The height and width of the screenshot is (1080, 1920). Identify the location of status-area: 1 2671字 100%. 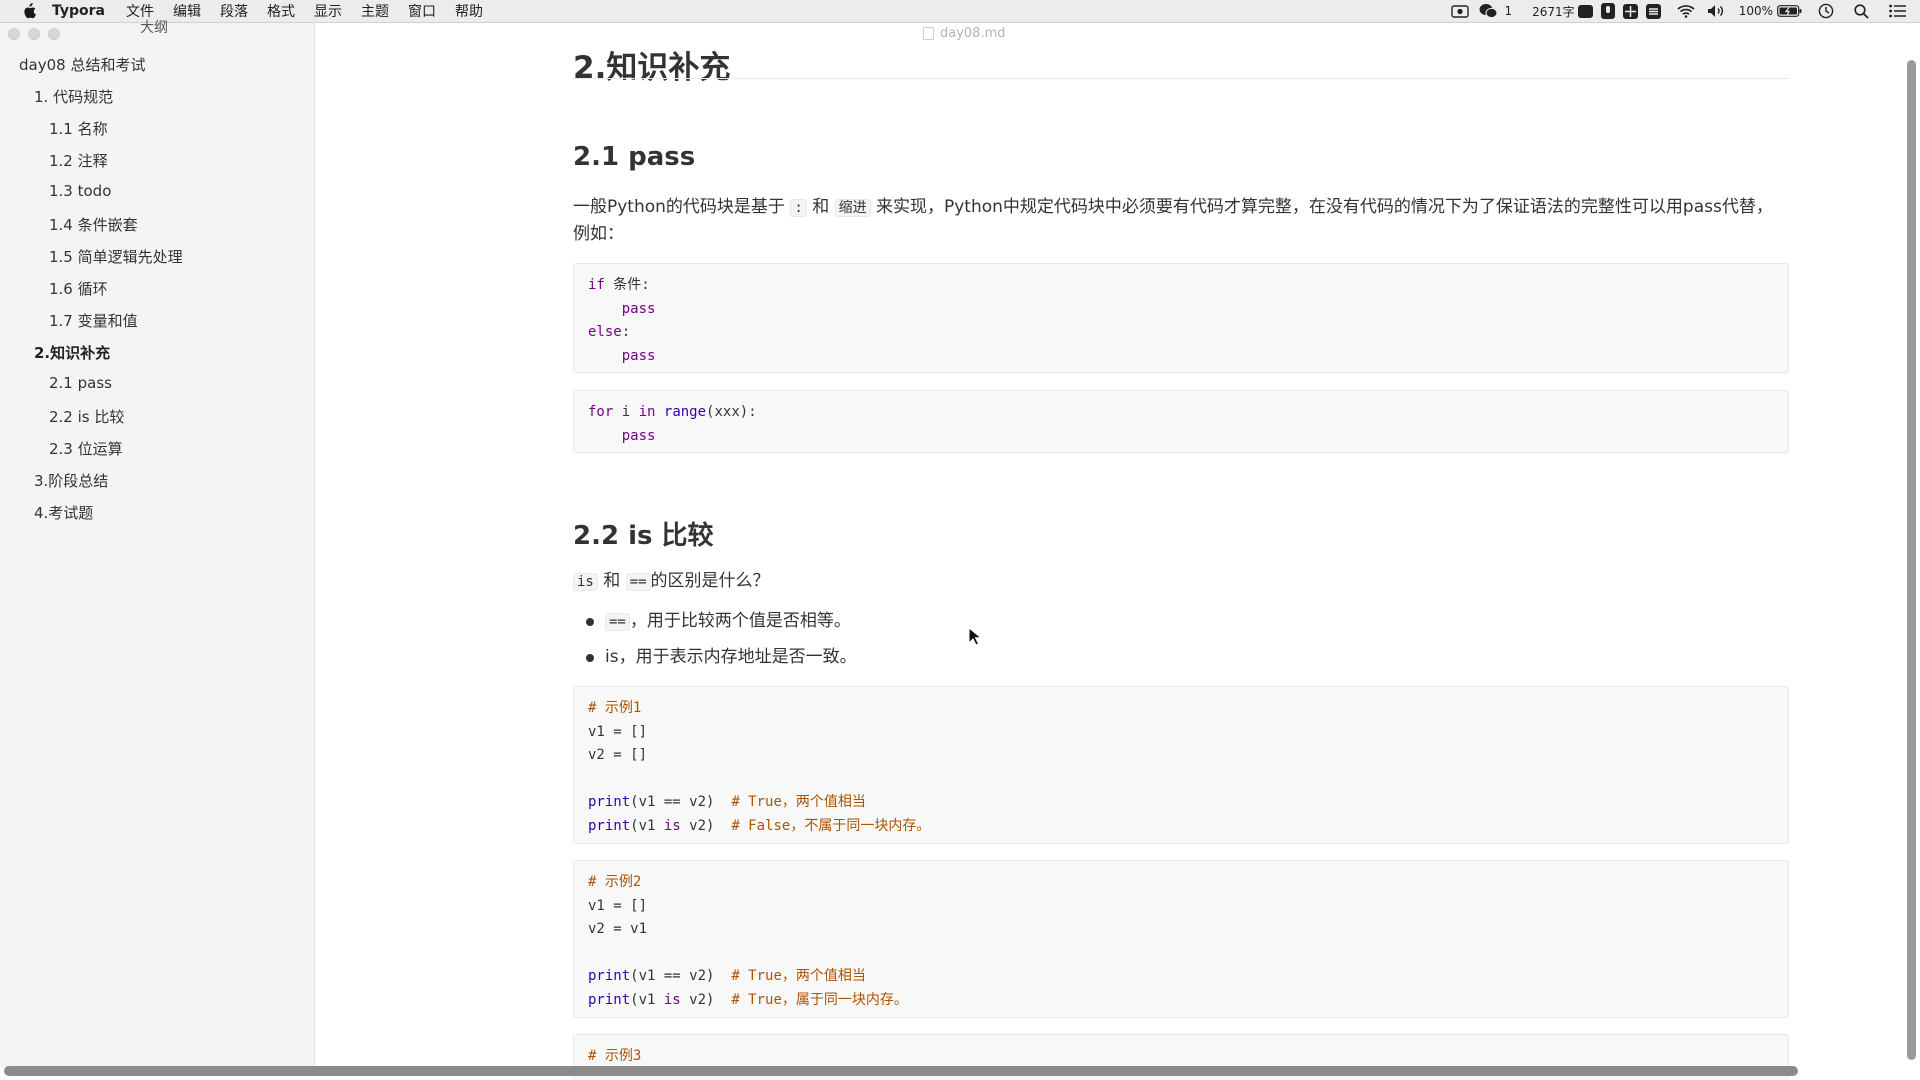
(1680, 11).